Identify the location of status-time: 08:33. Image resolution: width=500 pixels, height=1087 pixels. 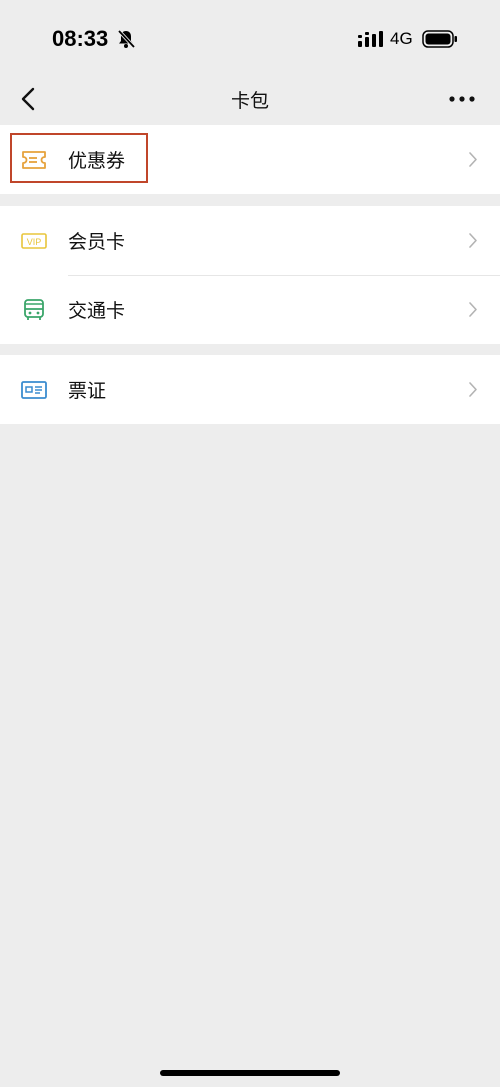
(80, 38).